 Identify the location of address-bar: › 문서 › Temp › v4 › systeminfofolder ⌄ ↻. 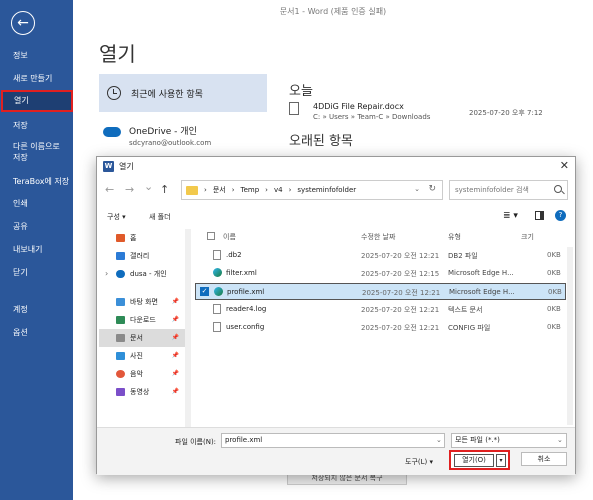
(312, 190).